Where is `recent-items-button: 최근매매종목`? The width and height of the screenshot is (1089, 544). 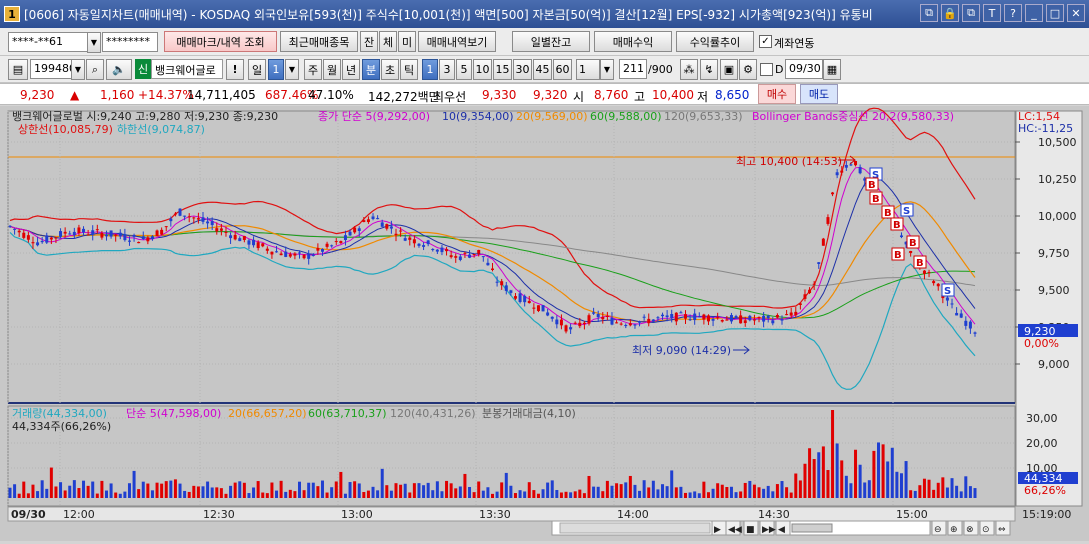
recent-items-button: 최근매매종목 is located at coordinates (319, 41).